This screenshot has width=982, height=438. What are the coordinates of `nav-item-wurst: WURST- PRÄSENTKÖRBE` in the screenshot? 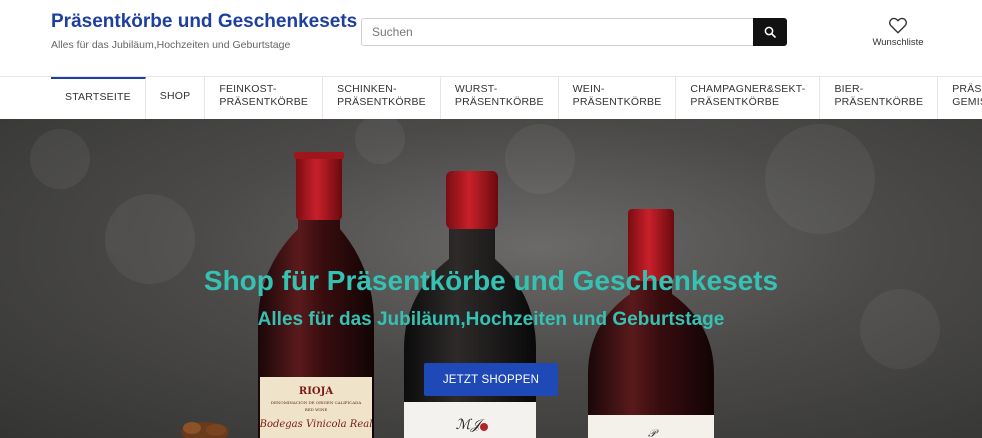 It's located at (500, 98).